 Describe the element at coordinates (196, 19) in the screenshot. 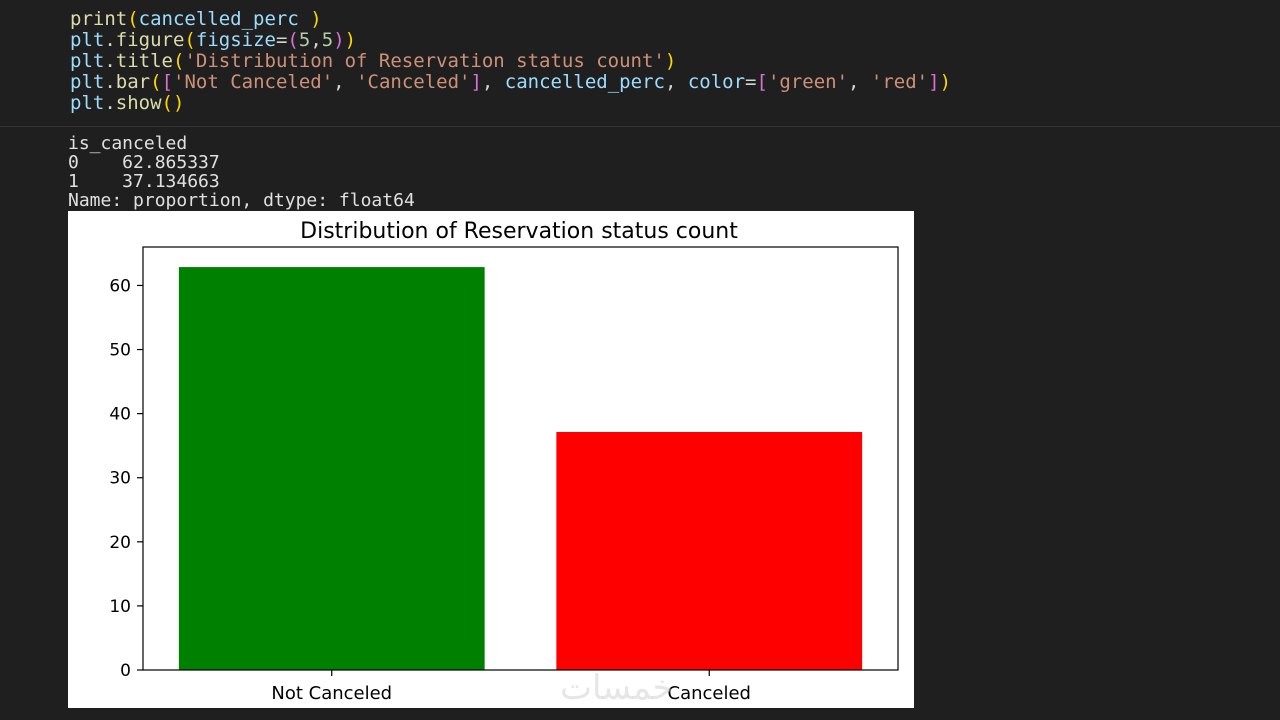

I see `code-line-print: print(cancelled_perc )` at that location.